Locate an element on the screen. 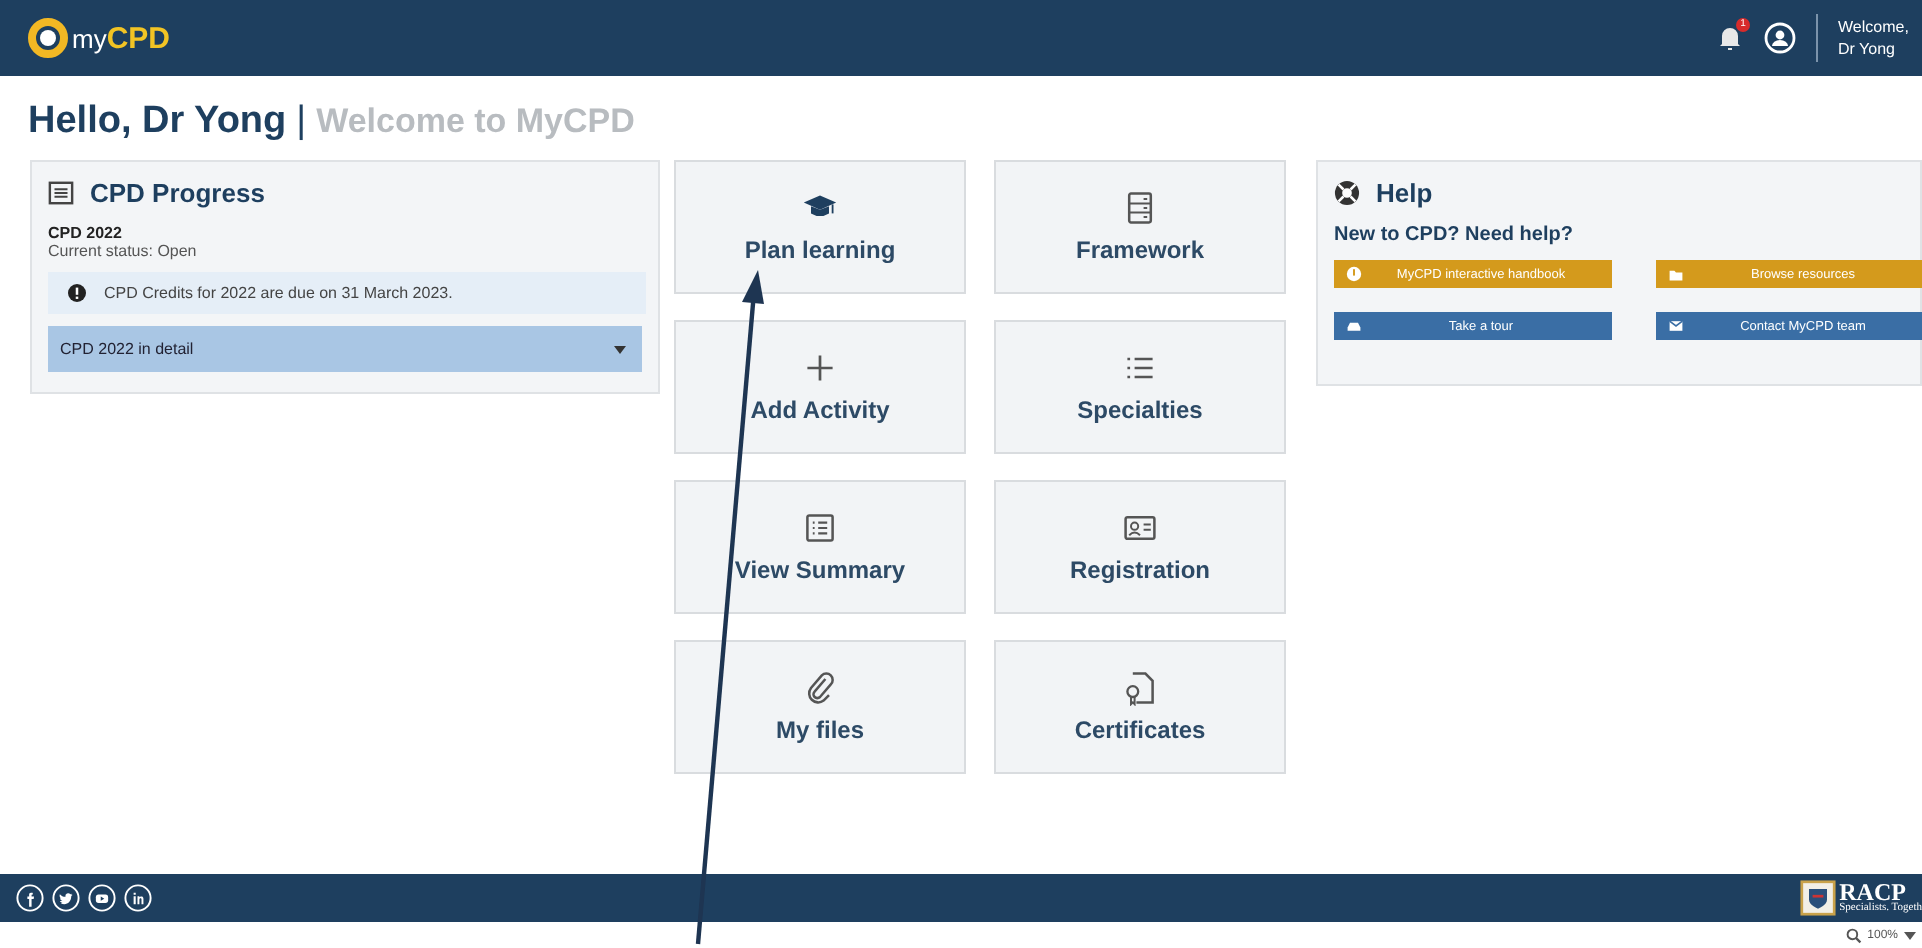  facebook-icon is located at coordinates (30, 898).